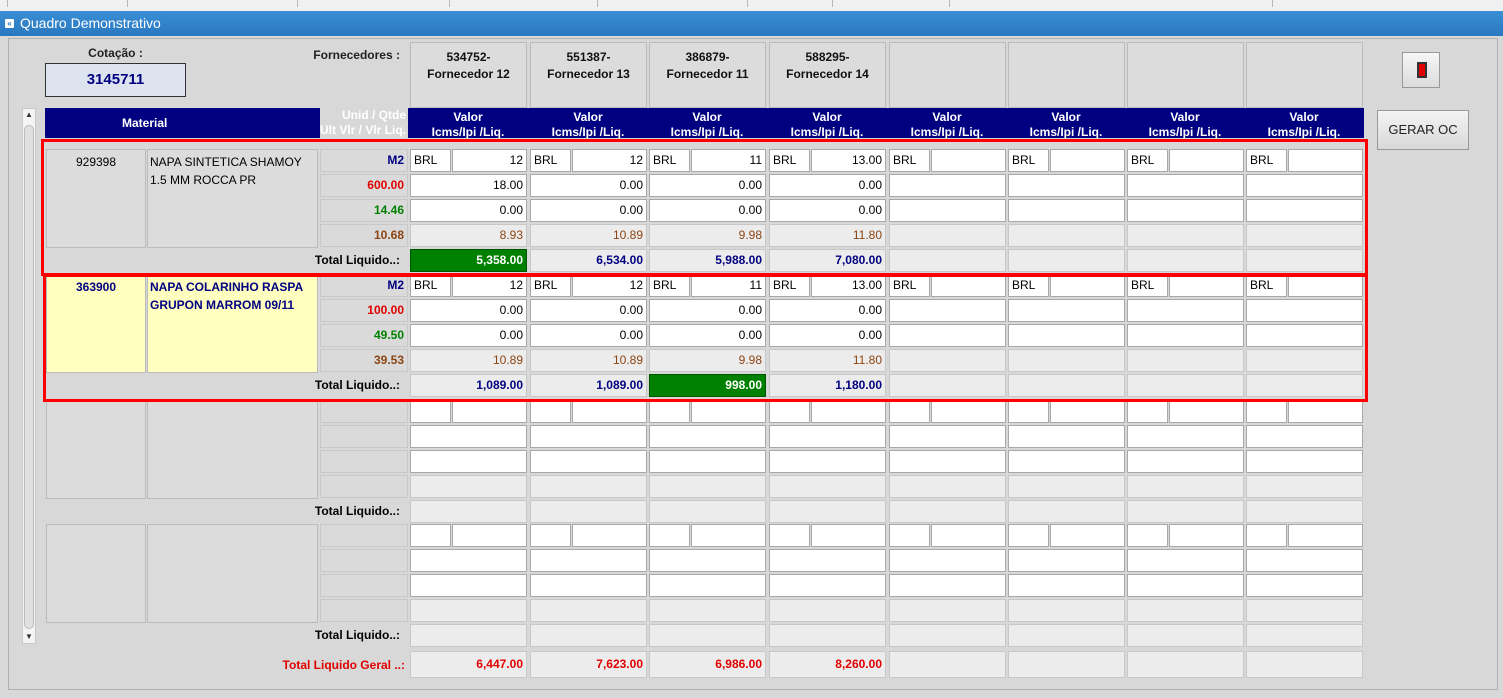 The height and width of the screenshot is (698, 1503). What do you see at coordinates (1423, 130) in the screenshot?
I see `gerar-oc-button: GERAR OC` at bounding box center [1423, 130].